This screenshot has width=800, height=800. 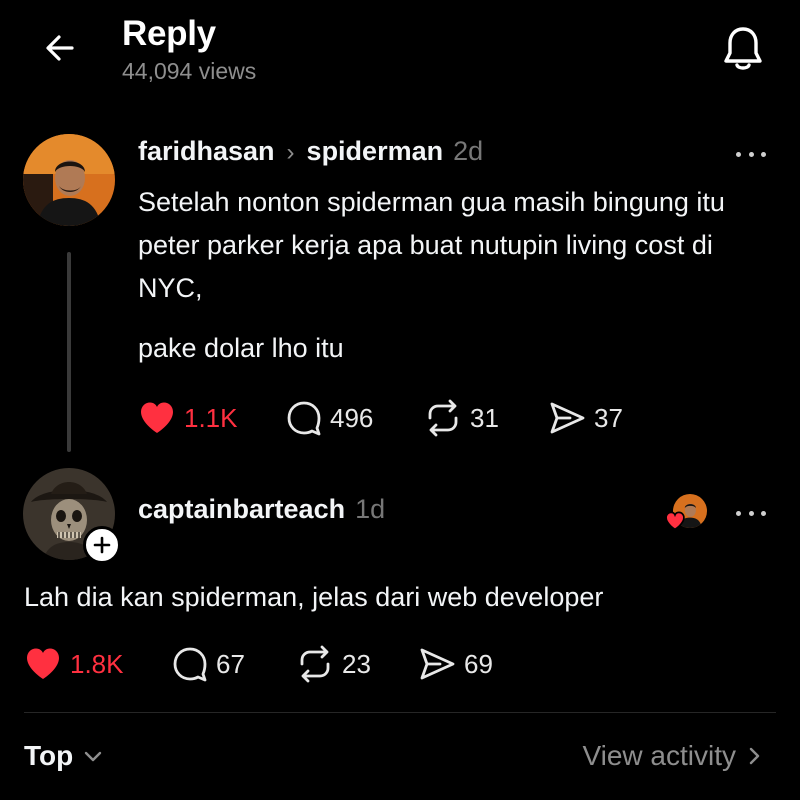 I want to click on profile-photo-faridhasan, so click(x=69, y=180).